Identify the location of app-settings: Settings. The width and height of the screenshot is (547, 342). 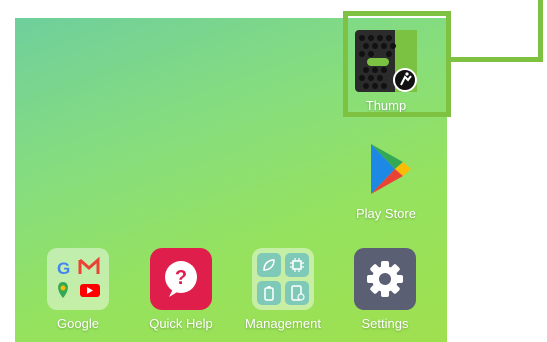
(385, 289).